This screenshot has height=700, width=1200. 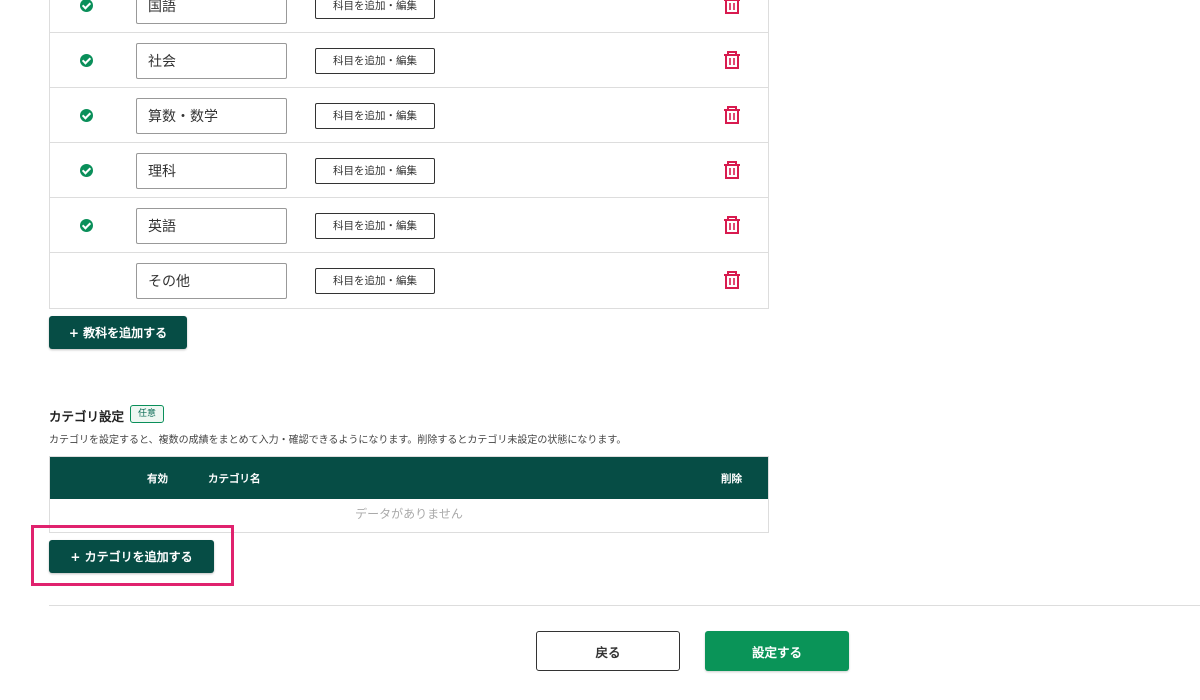 What do you see at coordinates (234, 479) in the screenshot?
I see `header-category-name: カテゴリ名` at bounding box center [234, 479].